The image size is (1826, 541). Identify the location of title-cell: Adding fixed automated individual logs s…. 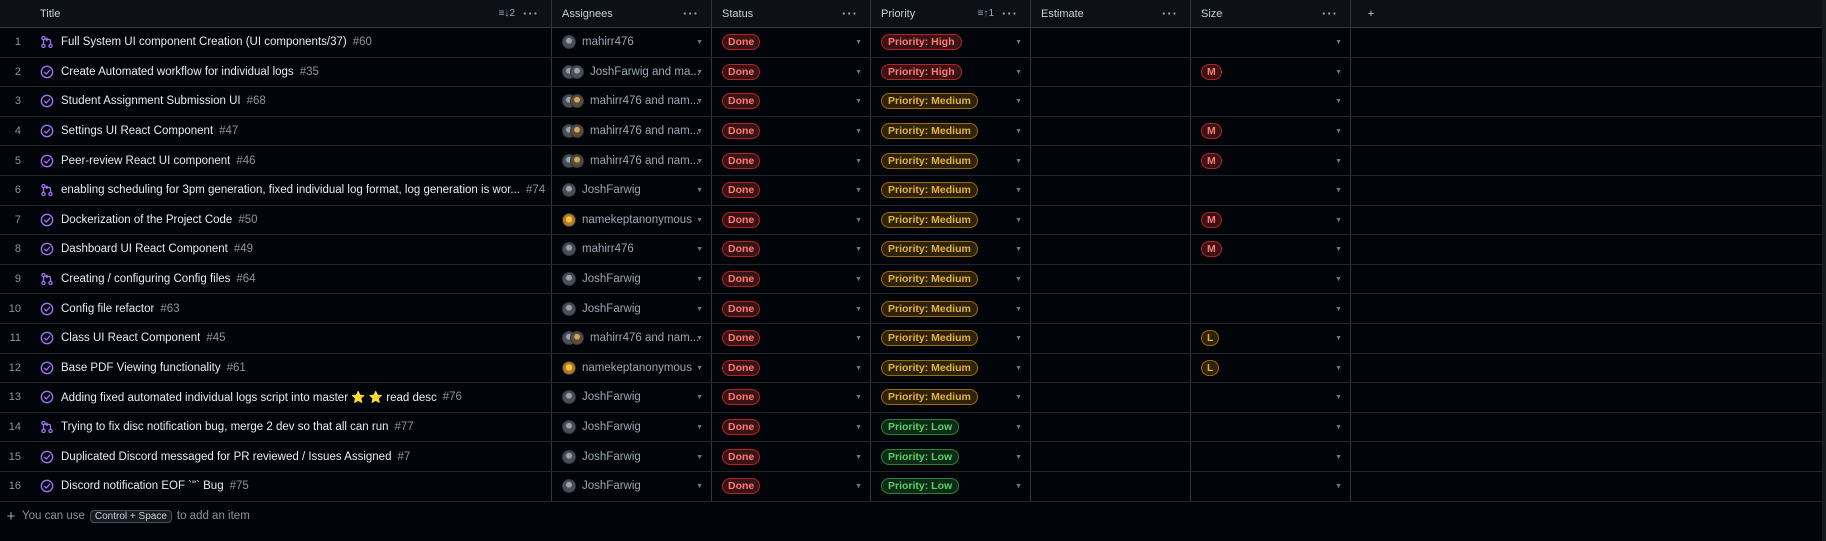
(291, 397).